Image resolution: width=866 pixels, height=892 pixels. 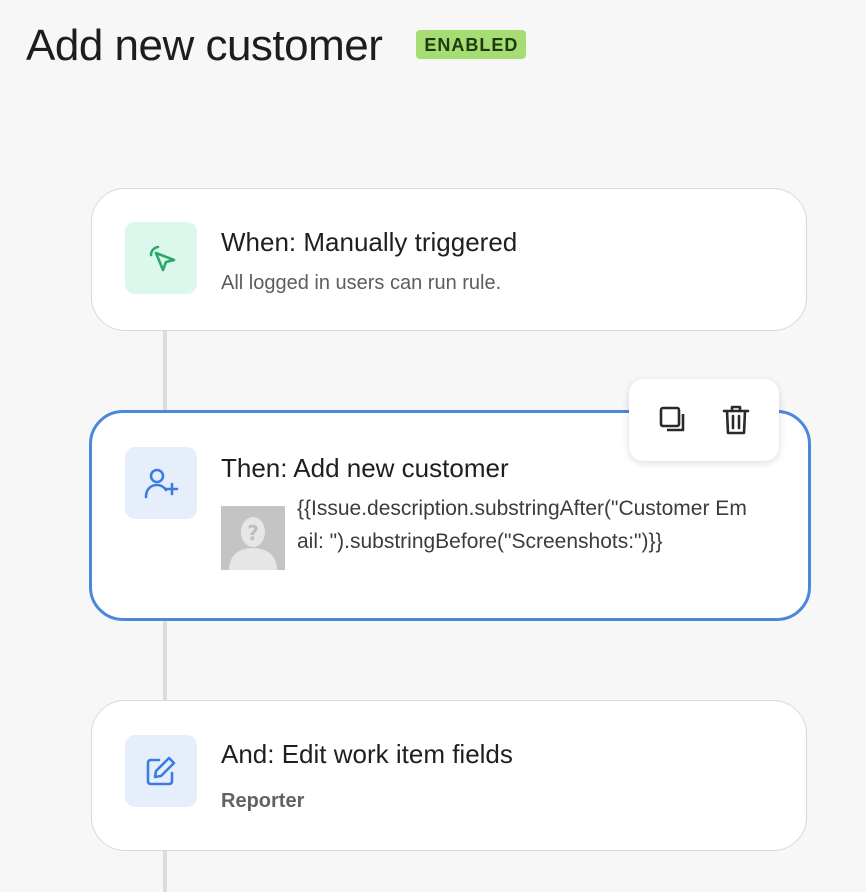 I want to click on cursor-click-icon, so click(x=162, y=258).